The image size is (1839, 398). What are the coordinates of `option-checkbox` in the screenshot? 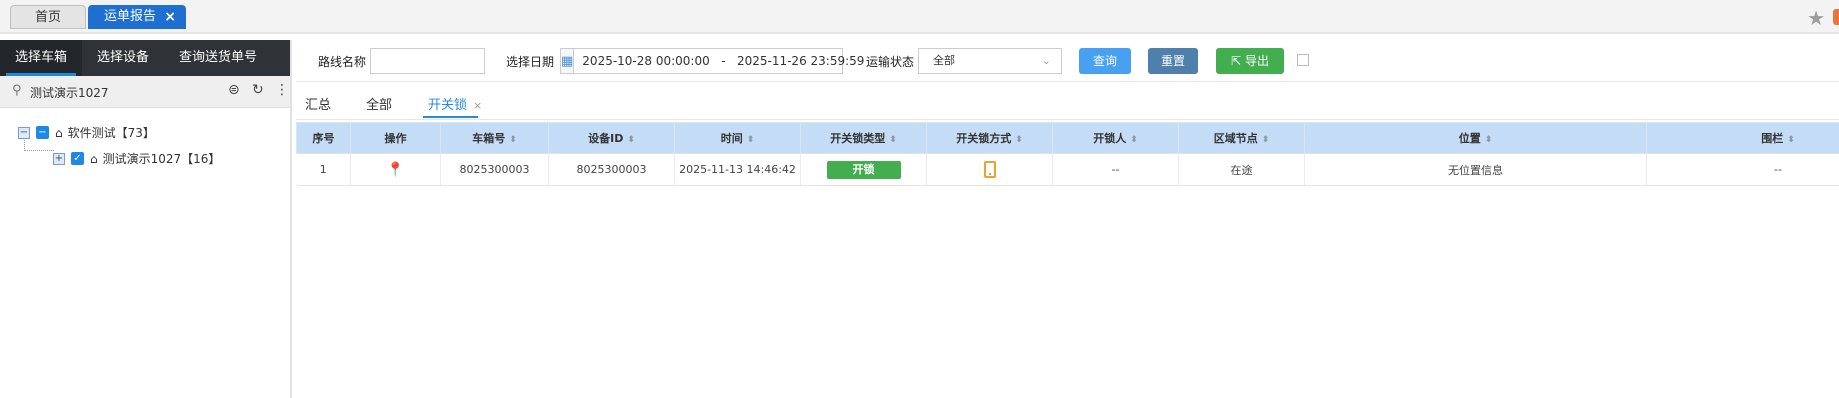 It's located at (1303, 60).